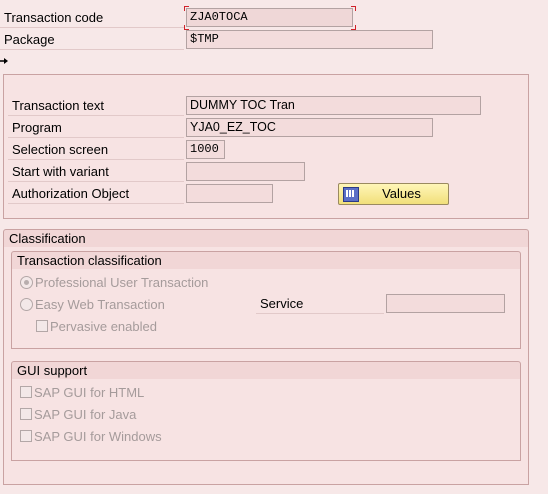 This screenshot has width=548, height=494. I want to click on authorization-object-field, so click(229, 193).